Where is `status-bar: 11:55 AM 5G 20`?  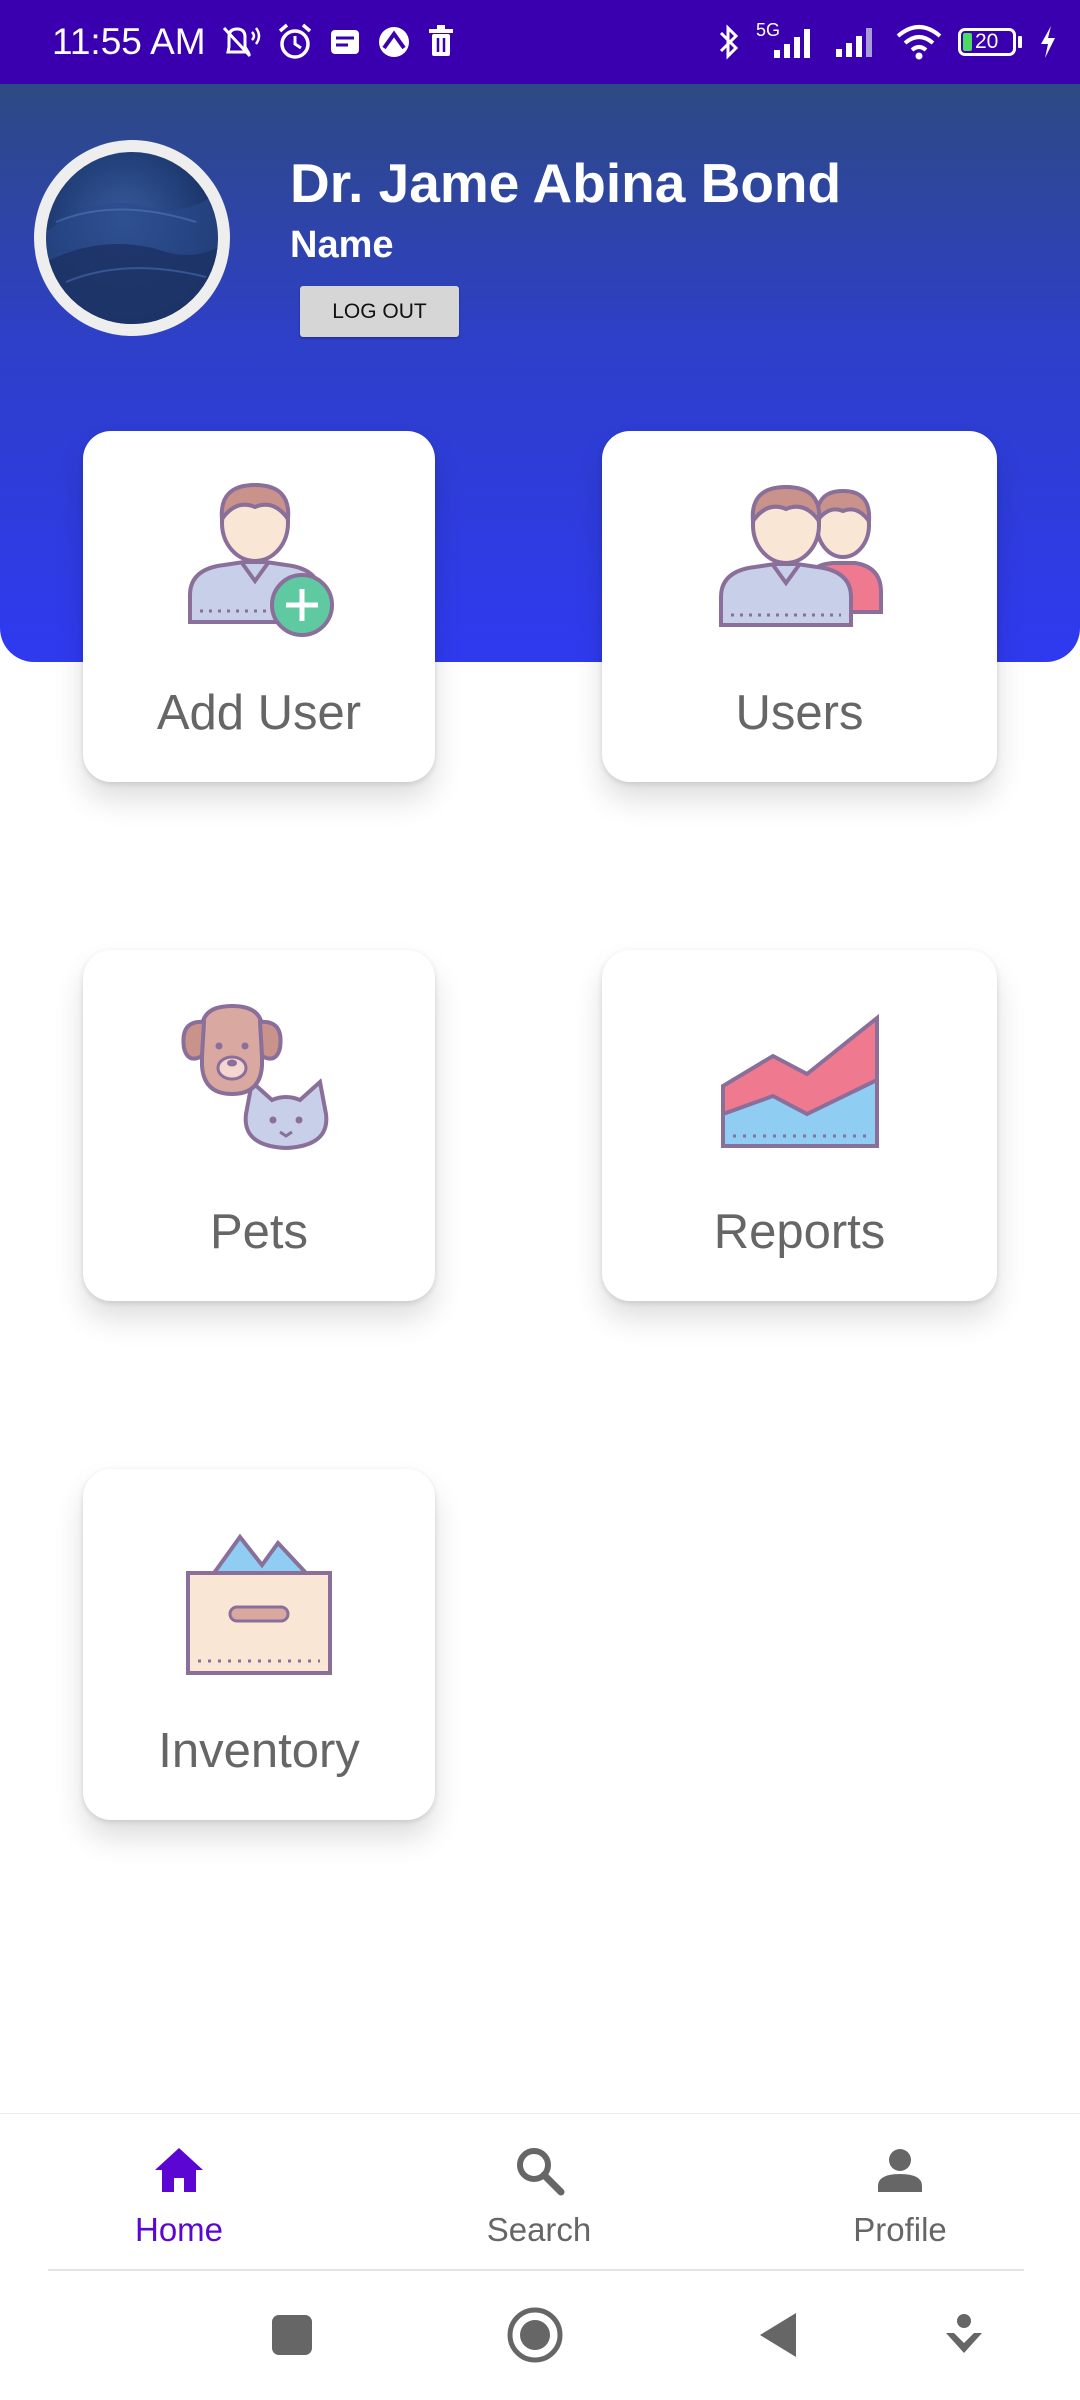 status-bar: 11:55 AM 5G 20 is located at coordinates (540, 42).